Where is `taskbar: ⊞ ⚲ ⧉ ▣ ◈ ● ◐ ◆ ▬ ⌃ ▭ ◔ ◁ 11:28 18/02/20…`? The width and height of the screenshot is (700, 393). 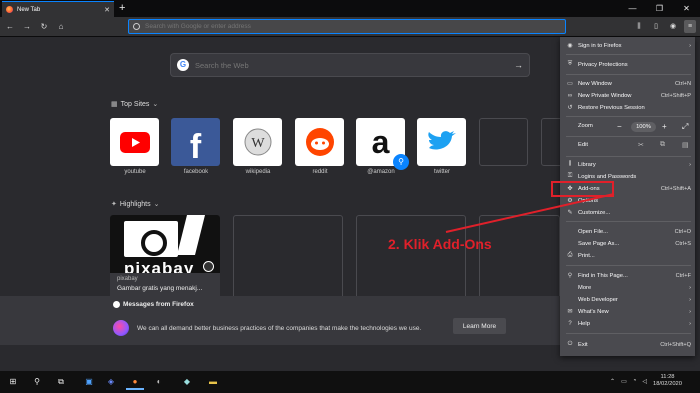
taskbar: ⊞ ⚲ ⧉ ▣ ◈ ● ◐ ◆ ▬ ⌃ ▭ ◔ ◁ 11:28 18/02/20… is located at coordinates (350, 382).